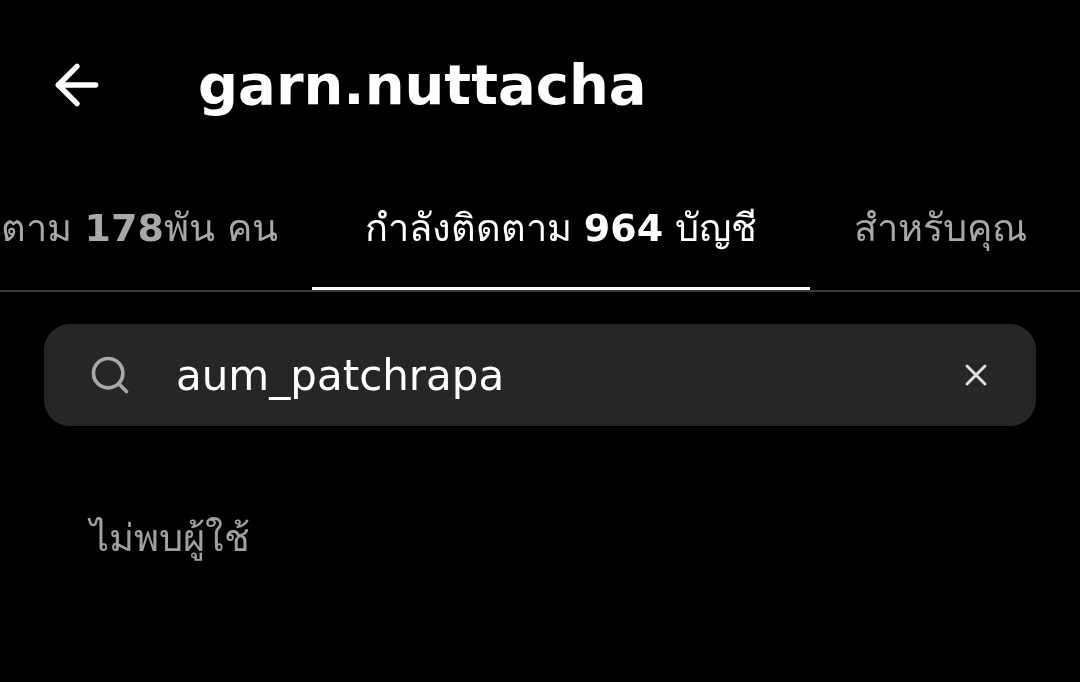 This screenshot has width=1080, height=682. Describe the element at coordinates (945, 230) in the screenshot. I see `tab: สำหรับคุณ` at that location.